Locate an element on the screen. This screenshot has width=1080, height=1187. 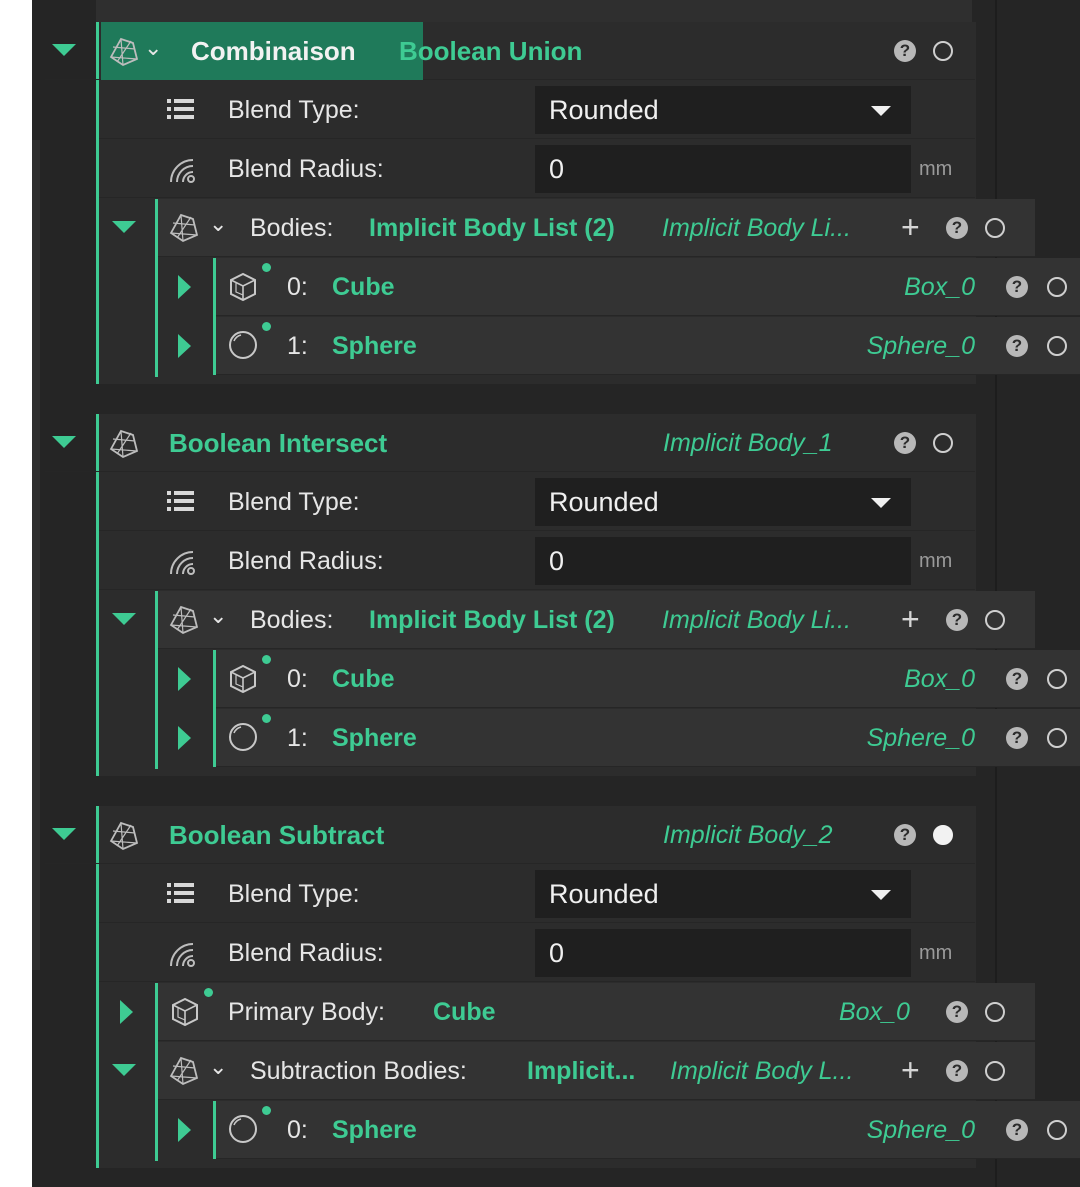
intersect-header-row: Boolean Intersect Implicit Body_1 ? is located at coordinates (510, 443).